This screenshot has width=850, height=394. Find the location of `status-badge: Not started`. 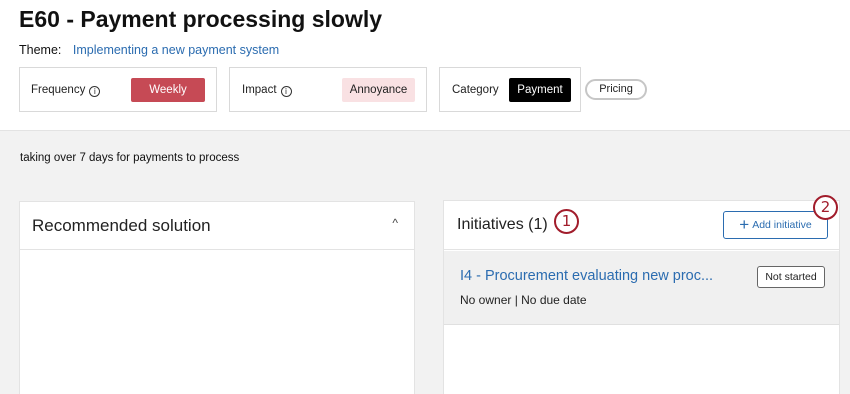

status-badge: Not started is located at coordinates (791, 277).